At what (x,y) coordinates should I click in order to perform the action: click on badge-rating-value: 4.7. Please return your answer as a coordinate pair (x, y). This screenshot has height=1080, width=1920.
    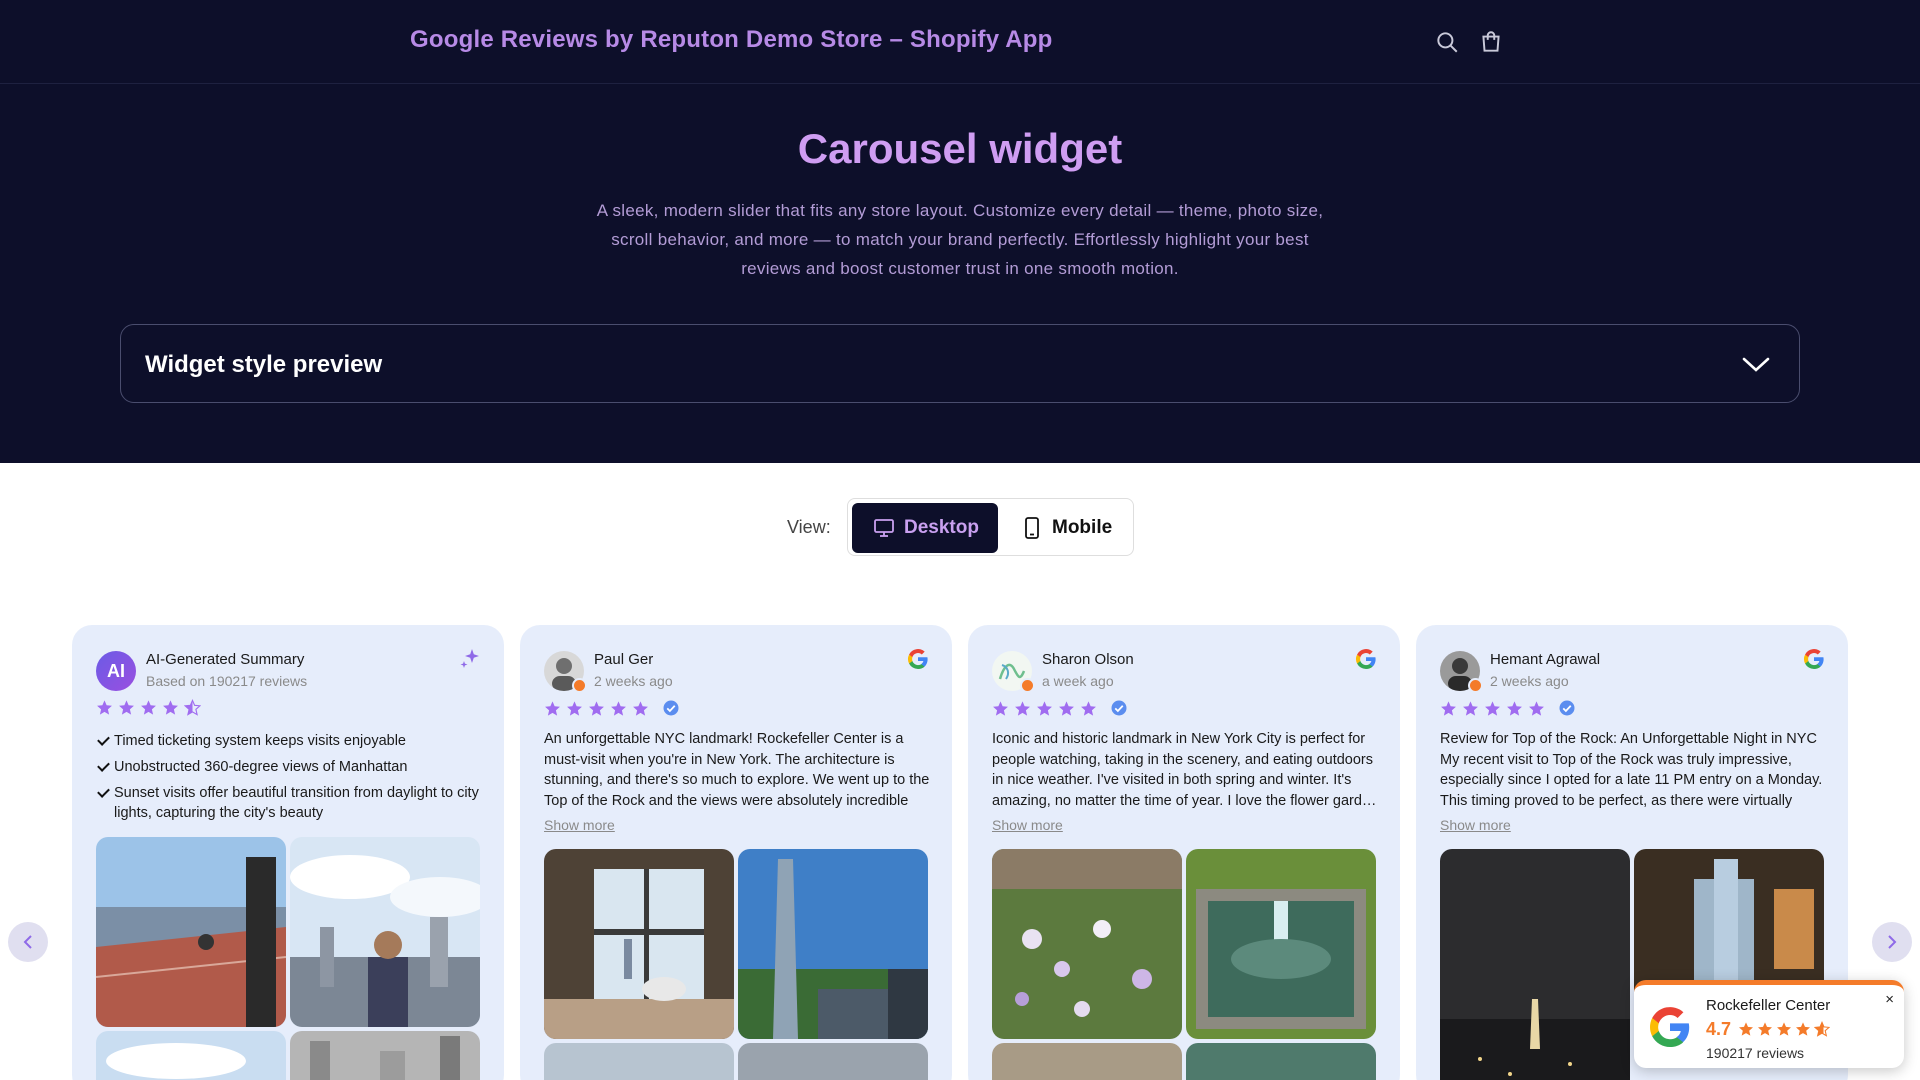
    Looking at the image, I should click on (1719, 1029).